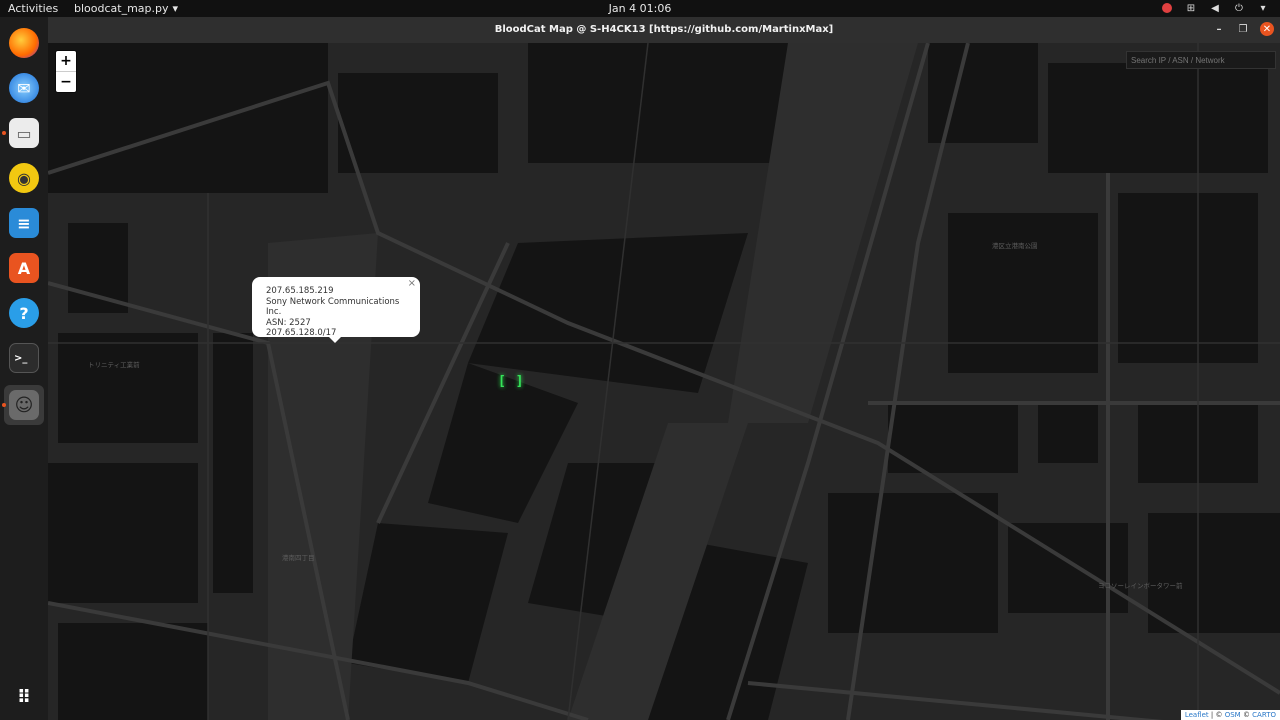  Describe the element at coordinates (66, 61) in the screenshot. I see `zoom-in-button: +` at that location.